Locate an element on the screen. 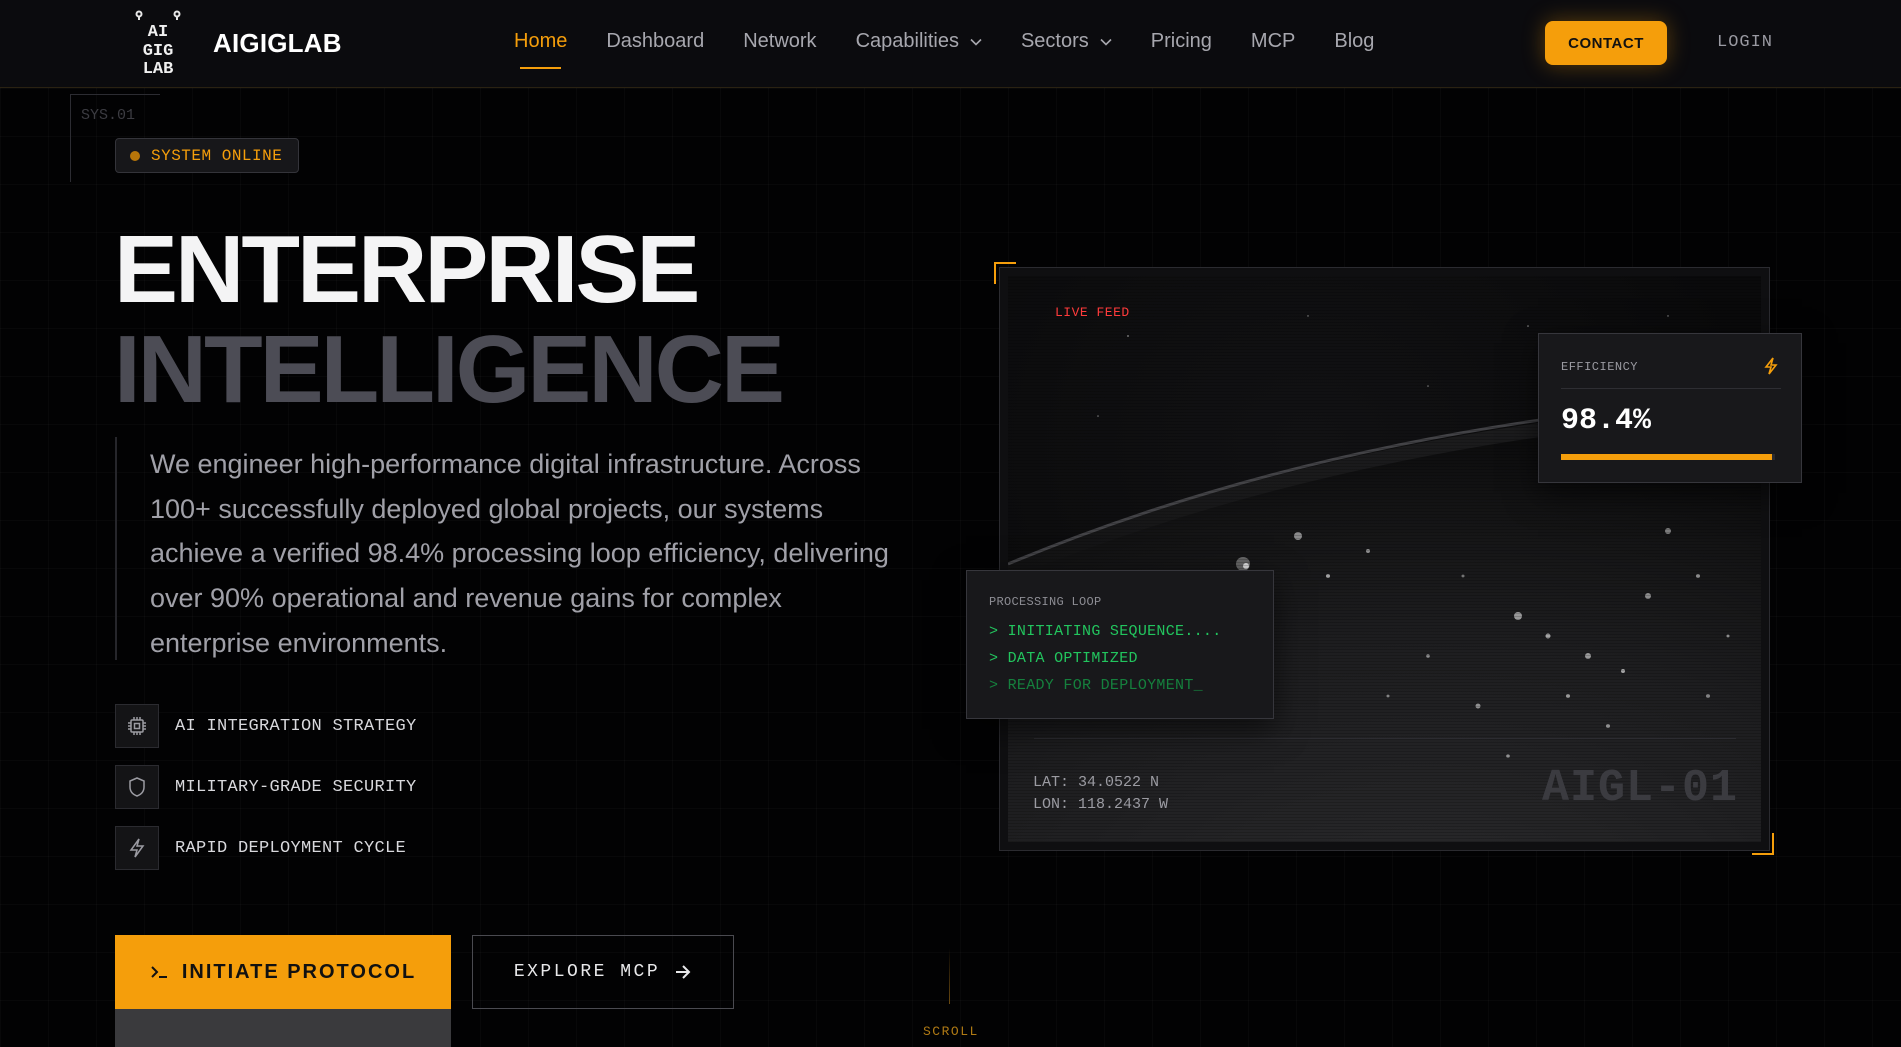 The height and width of the screenshot is (1047, 1901). shield-icon is located at coordinates (137, 787).